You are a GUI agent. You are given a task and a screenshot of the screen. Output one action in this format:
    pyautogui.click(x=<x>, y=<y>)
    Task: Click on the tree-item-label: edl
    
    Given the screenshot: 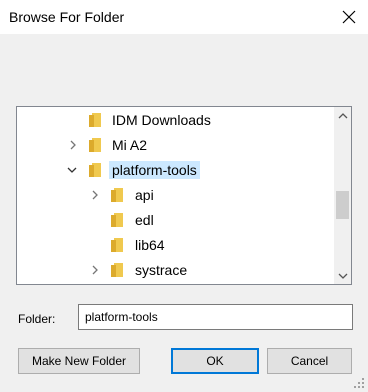 What is the action you would take?
    pyautogui.click(x=144, y=220)
    